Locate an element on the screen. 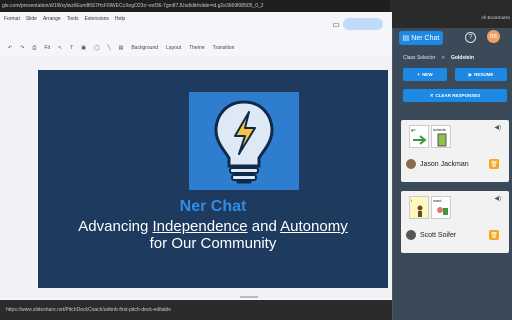 This screenshot has width=512, height=320. symbol-tile: outside is located at coordinates (441, 136).